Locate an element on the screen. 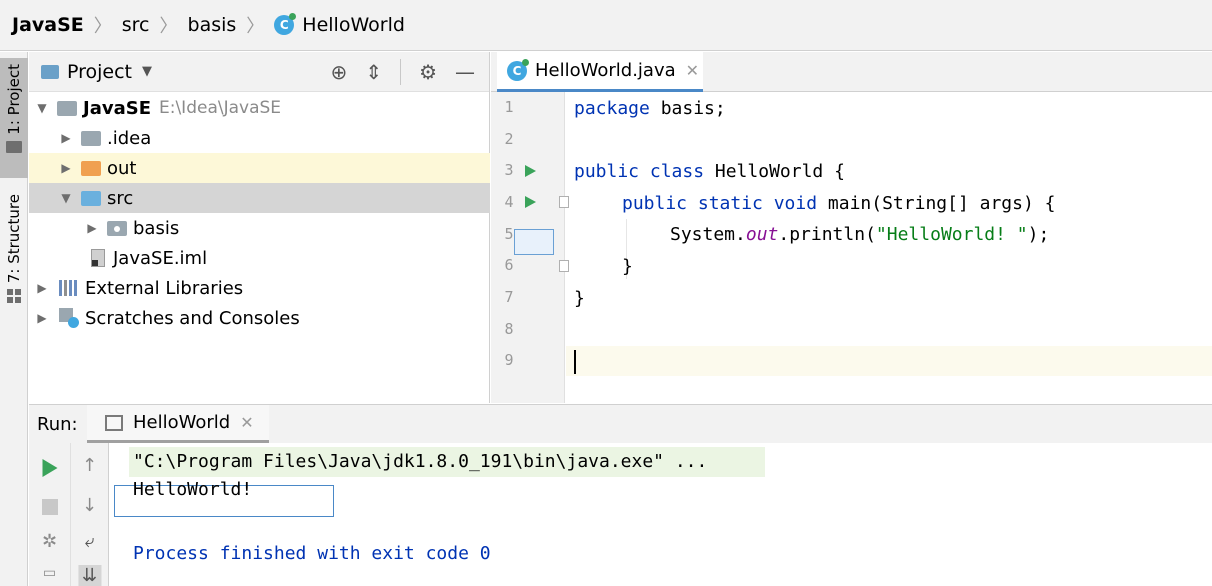 Image resolution: width=1212 pixels, height=586 pixels. output-folder-icon is located at coordinates (91, 168).